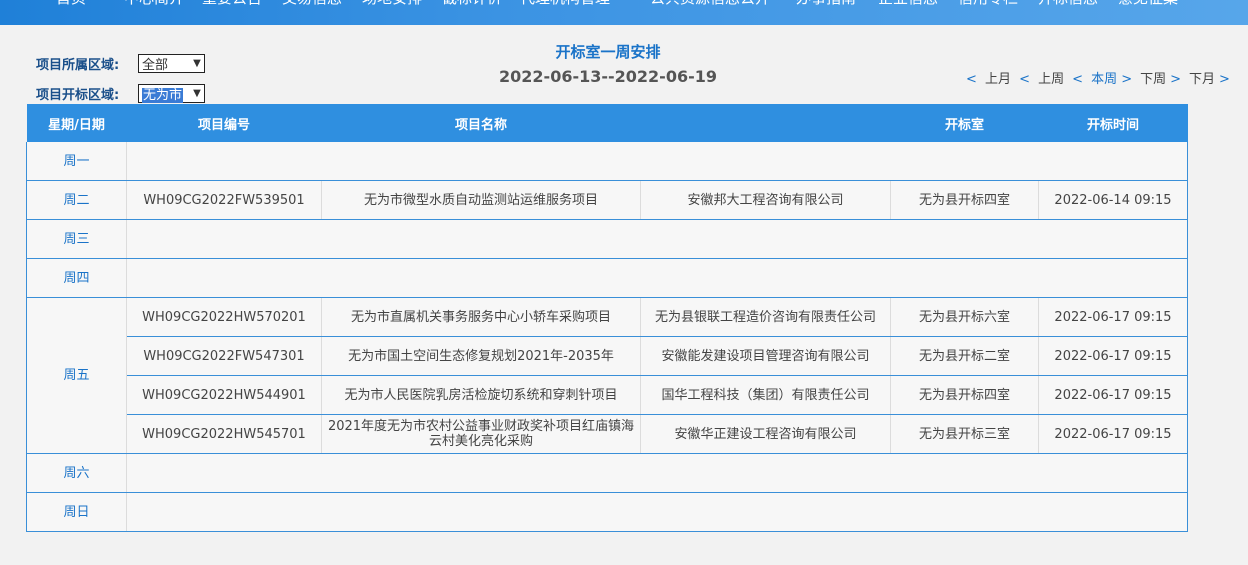 The height and width of the screenshot is (565, 1248). What do you see at coordinates (76, 512) in the screenshot?
I see `day-cell: 周日` at bounding box center [76, 512].